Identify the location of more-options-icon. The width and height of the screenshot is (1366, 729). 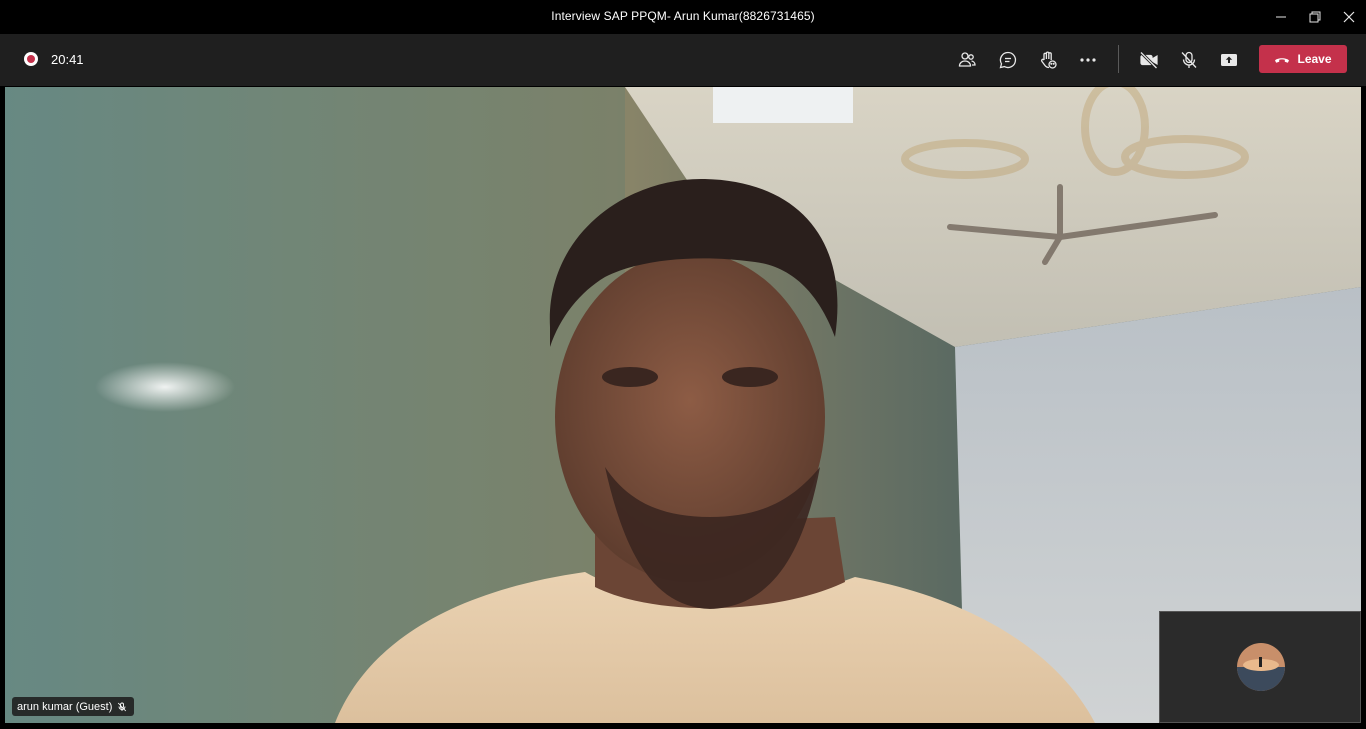
(1088, 60).